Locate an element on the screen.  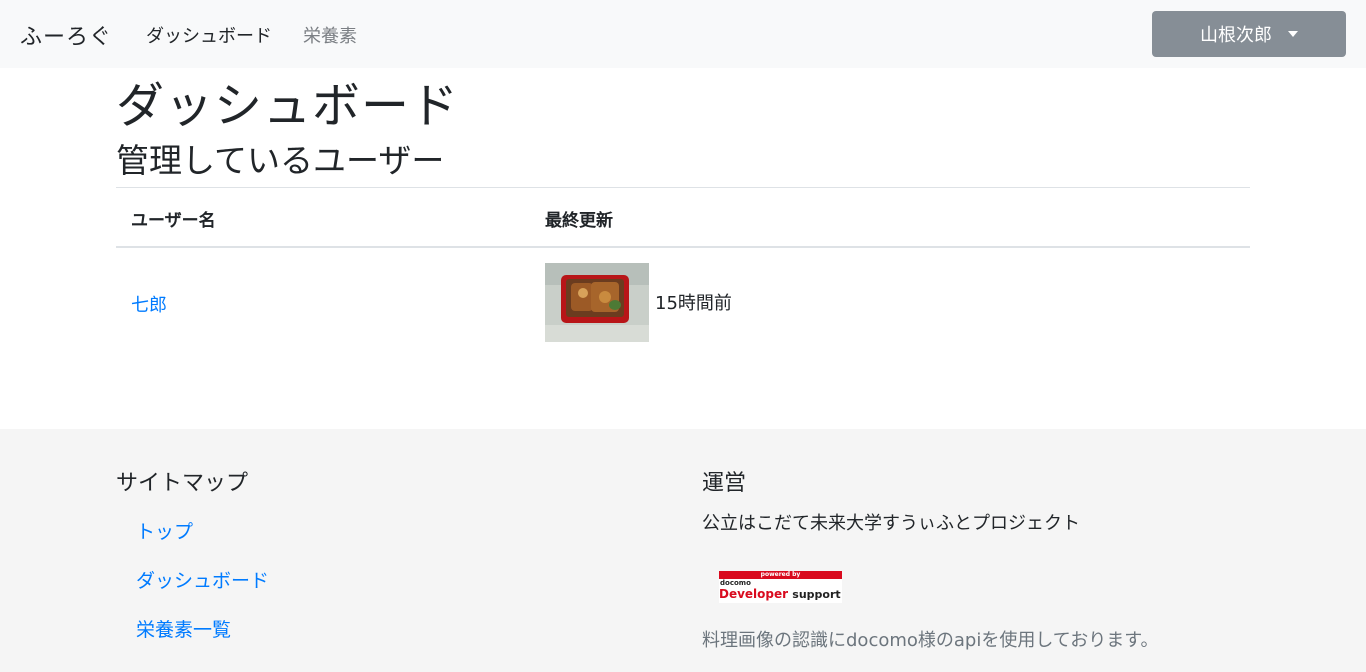
page-title: ダッシュボード is located at coordinates (288, 106).